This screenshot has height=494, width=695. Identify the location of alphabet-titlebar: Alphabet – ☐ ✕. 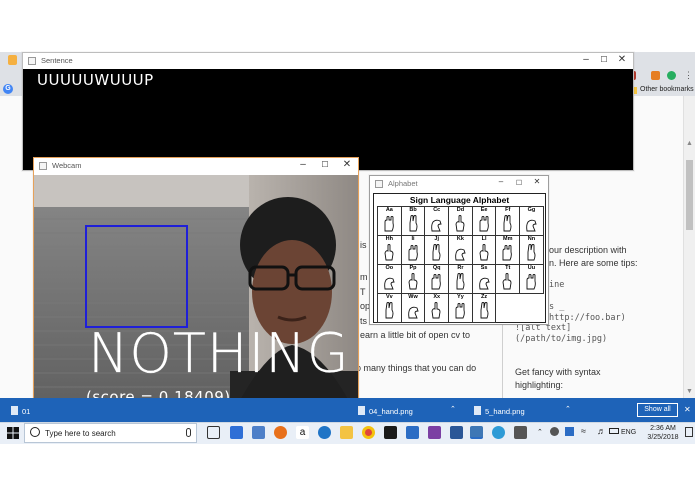
(459, 184).